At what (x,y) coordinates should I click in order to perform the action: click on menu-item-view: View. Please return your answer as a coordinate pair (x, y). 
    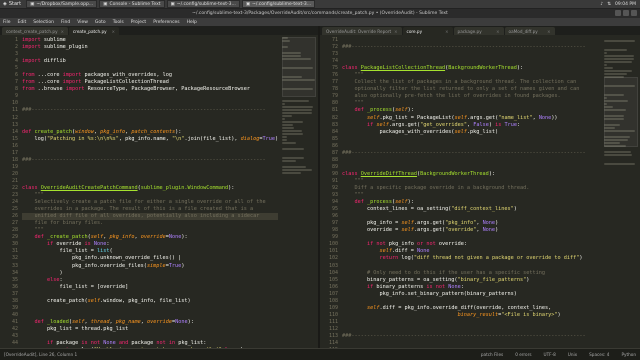
    Looking at the image, I should click on (82, 22).